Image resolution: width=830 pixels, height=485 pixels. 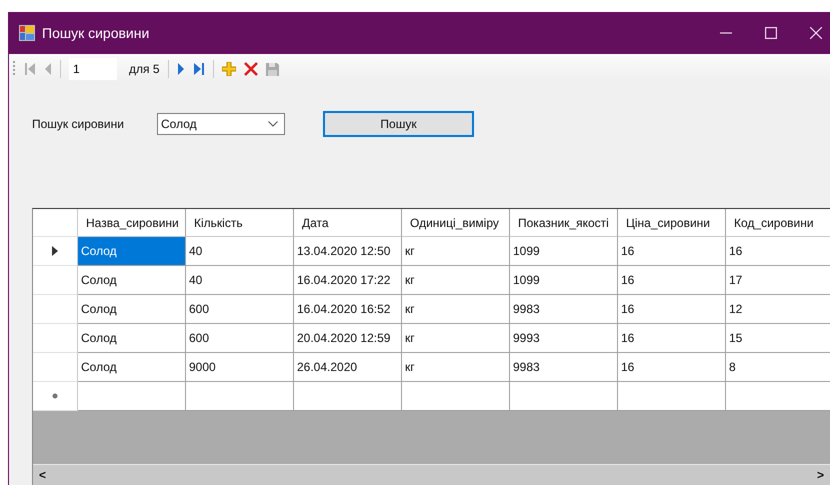 I want to click on table-cell: 9000, so click(x=240, y=367).